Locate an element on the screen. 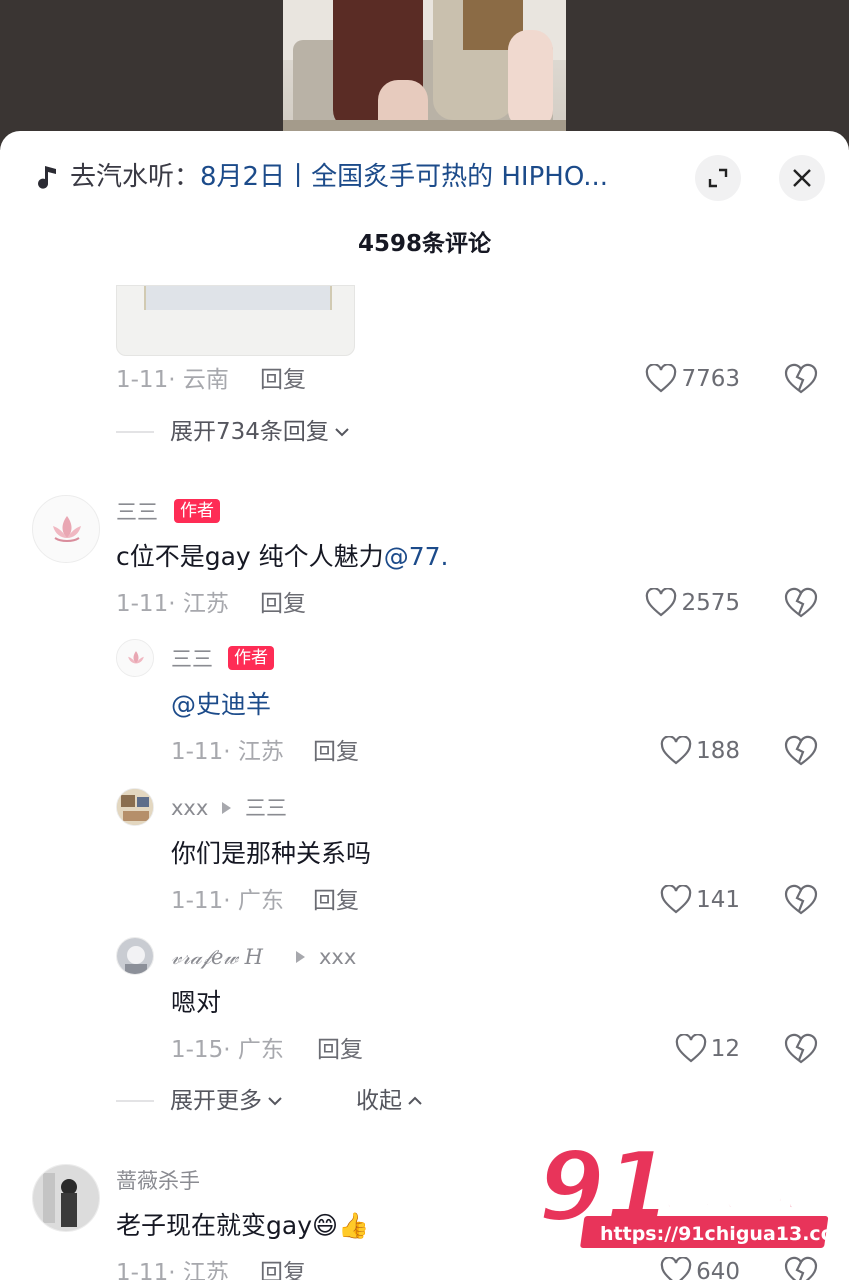 Image resolution: width=849 pixels, height=1280 pixels. reply-text: 你们是那种关系吗 is located at coordinates (271, 853).